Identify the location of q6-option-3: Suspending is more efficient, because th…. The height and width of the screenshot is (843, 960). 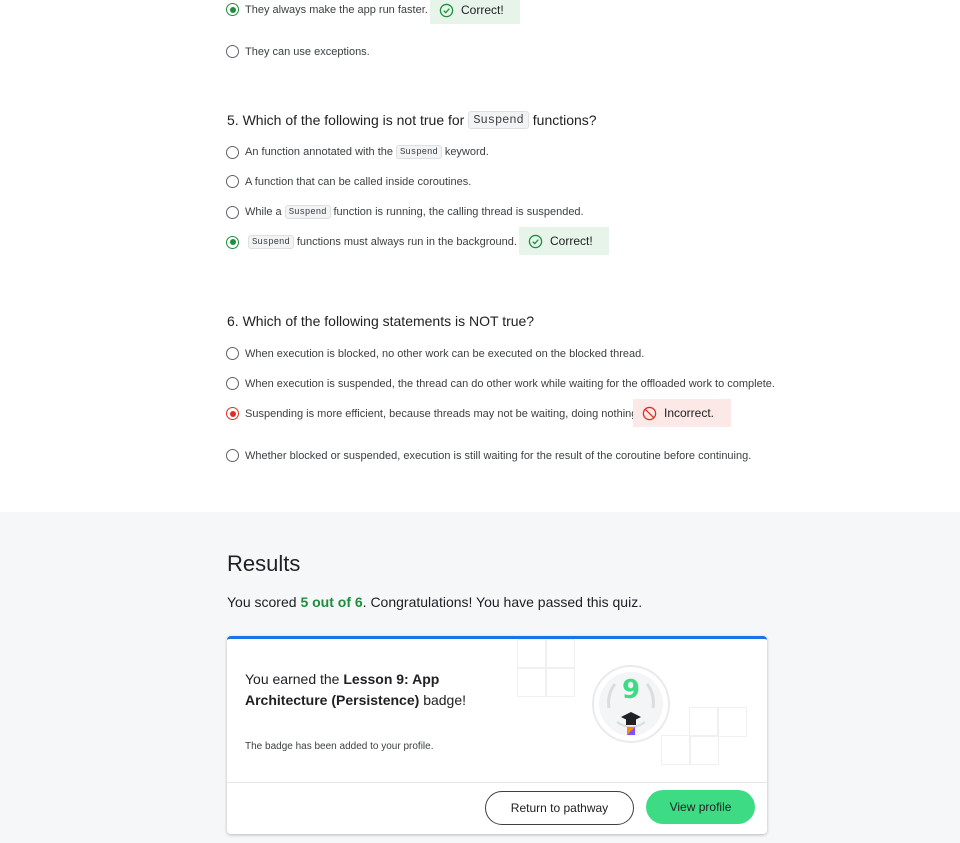
(433, 413).